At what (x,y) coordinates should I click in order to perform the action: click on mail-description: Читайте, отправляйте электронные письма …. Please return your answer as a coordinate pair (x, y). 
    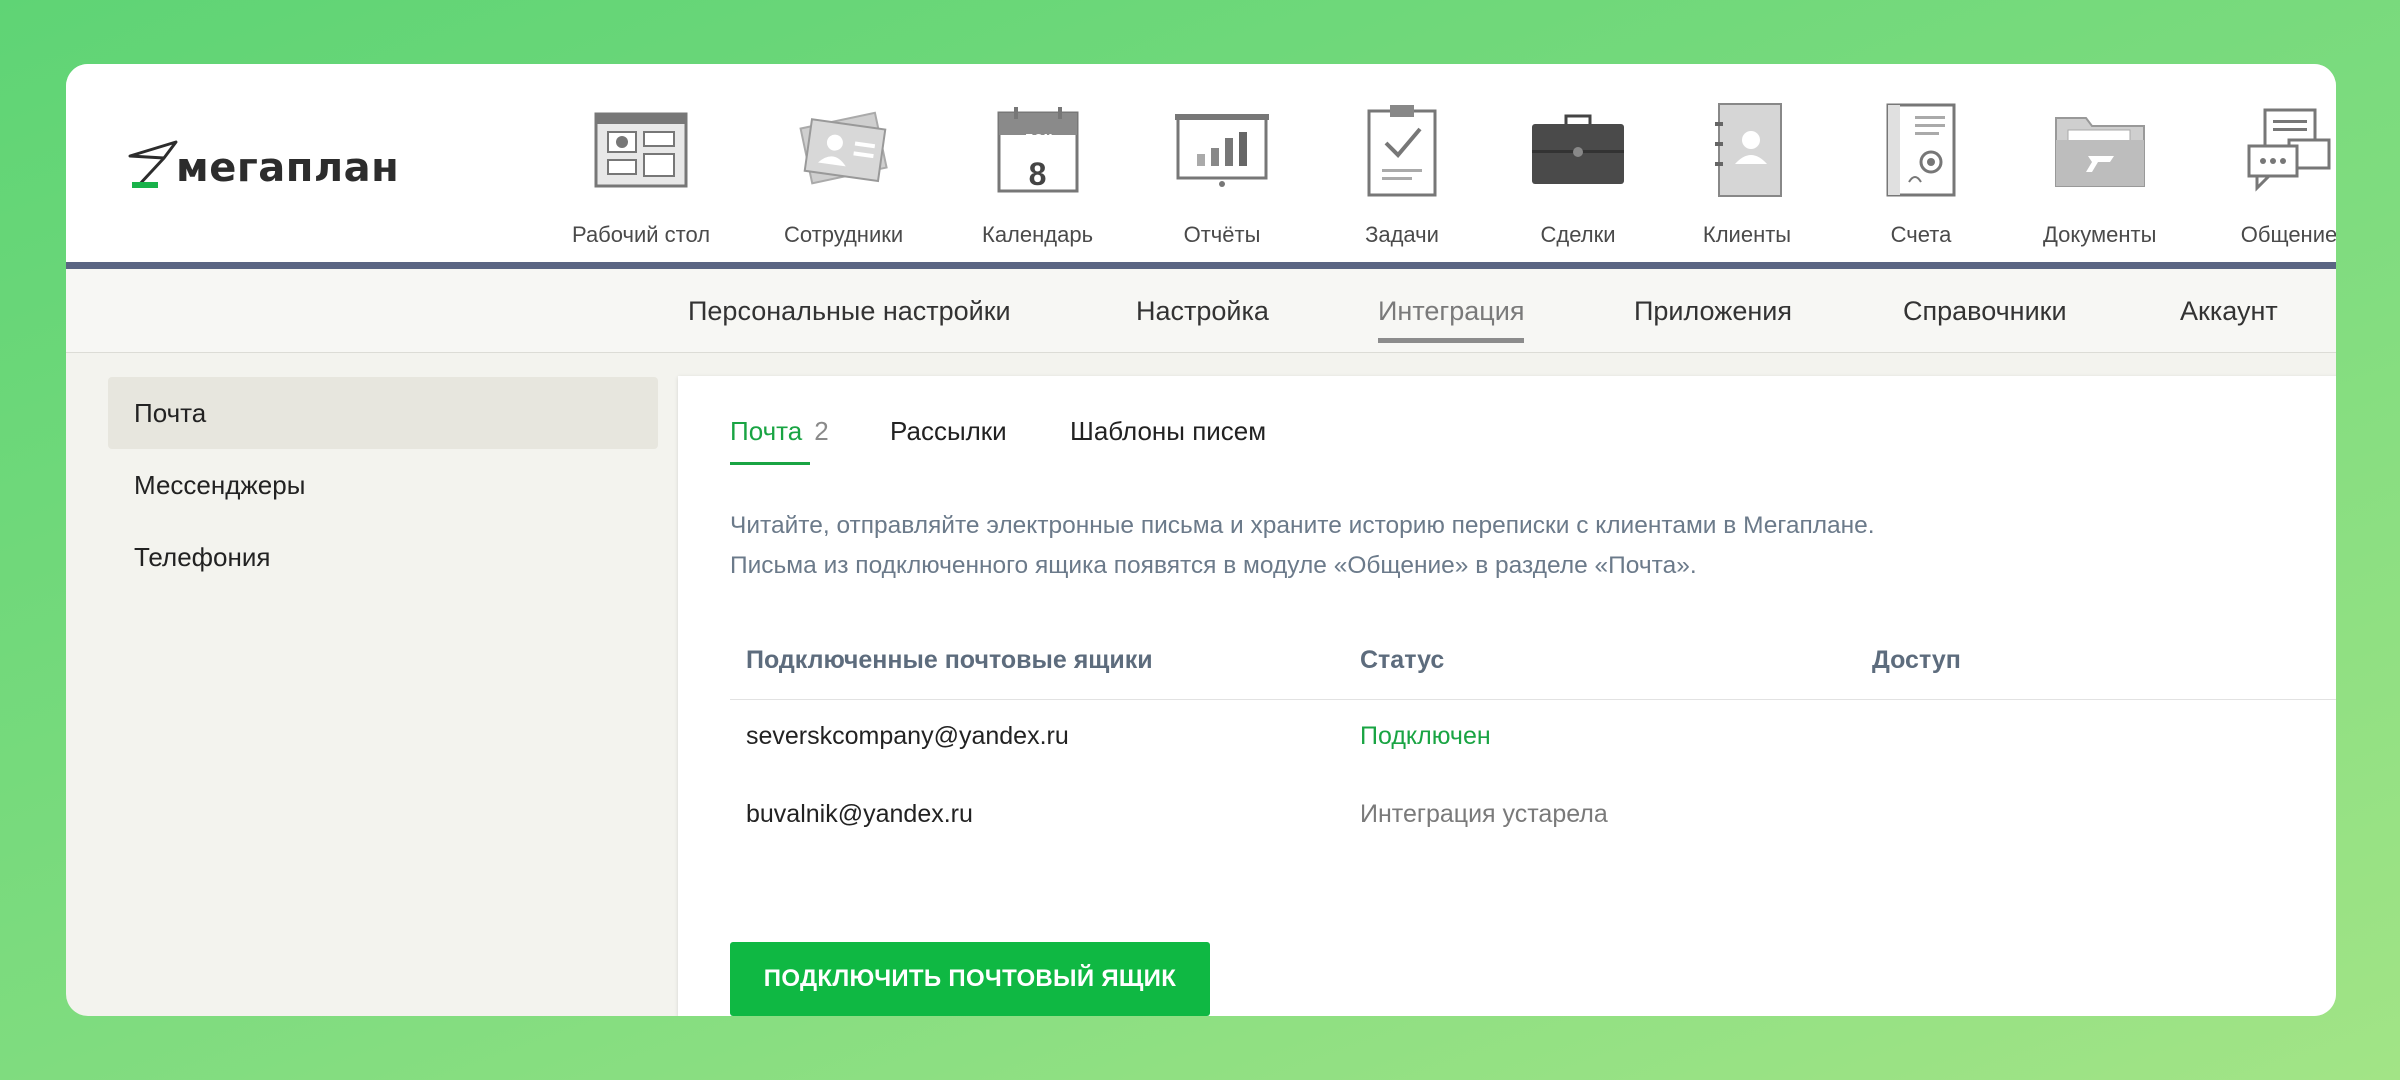
    Looking at the image, I should click on (1302, 546).